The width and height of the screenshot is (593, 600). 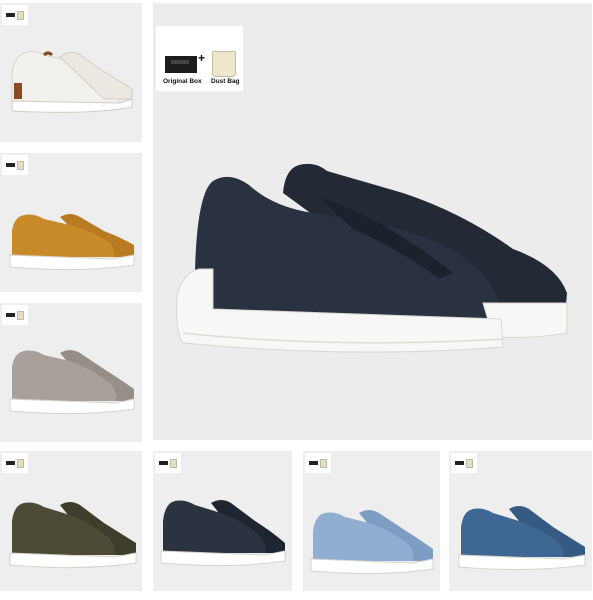 I want to click on thumbnail-navy-leather-sneaker, so click(x=222, y=521).